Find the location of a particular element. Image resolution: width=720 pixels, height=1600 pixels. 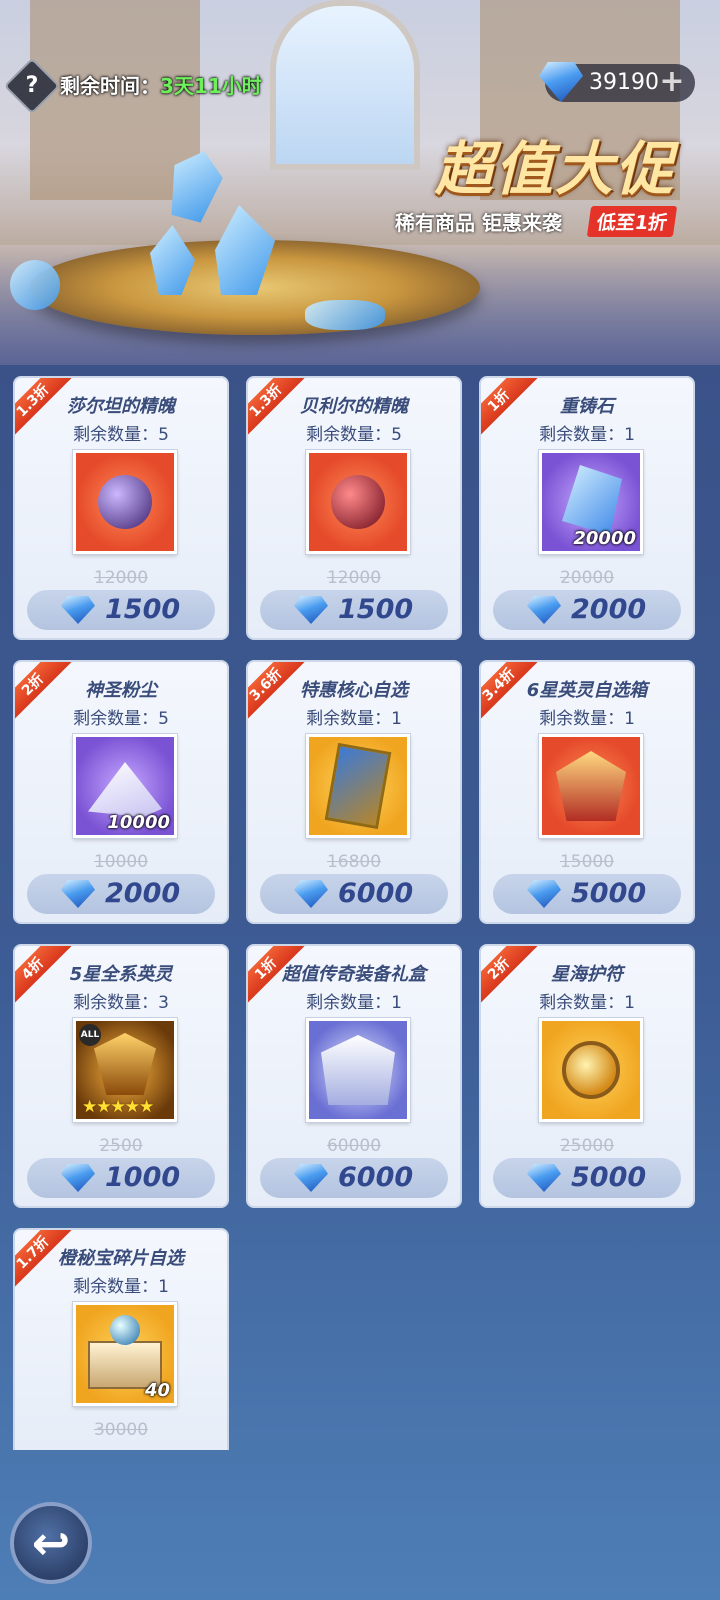

item-name: 超值传奇装备礼盒 is located at coordinates (354, 974).